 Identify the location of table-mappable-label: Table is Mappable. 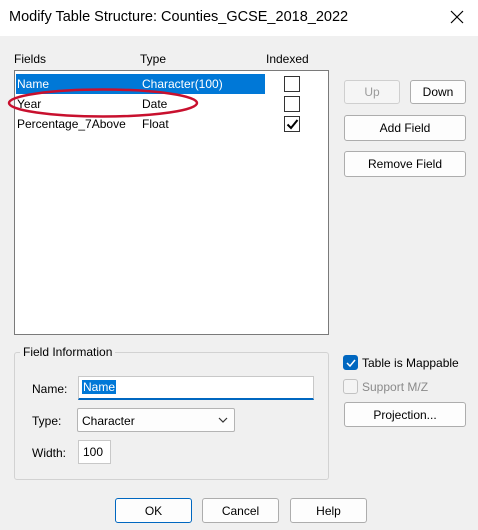
(410, 363).